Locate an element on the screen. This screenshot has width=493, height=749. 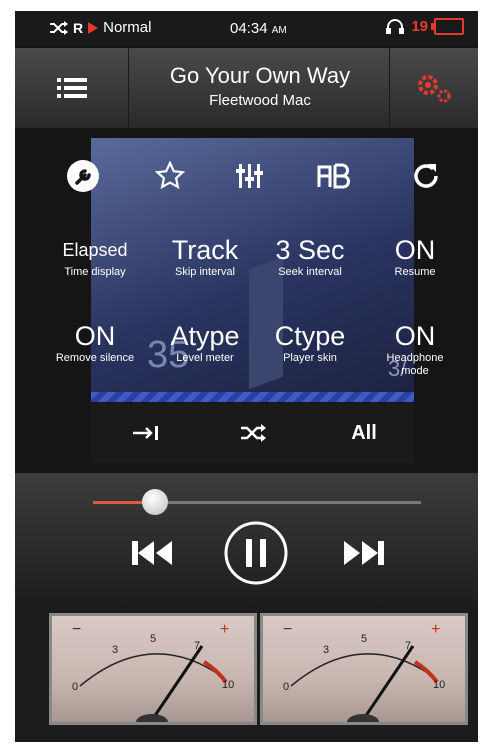
previous-icon is located at coordinates (152, 553).